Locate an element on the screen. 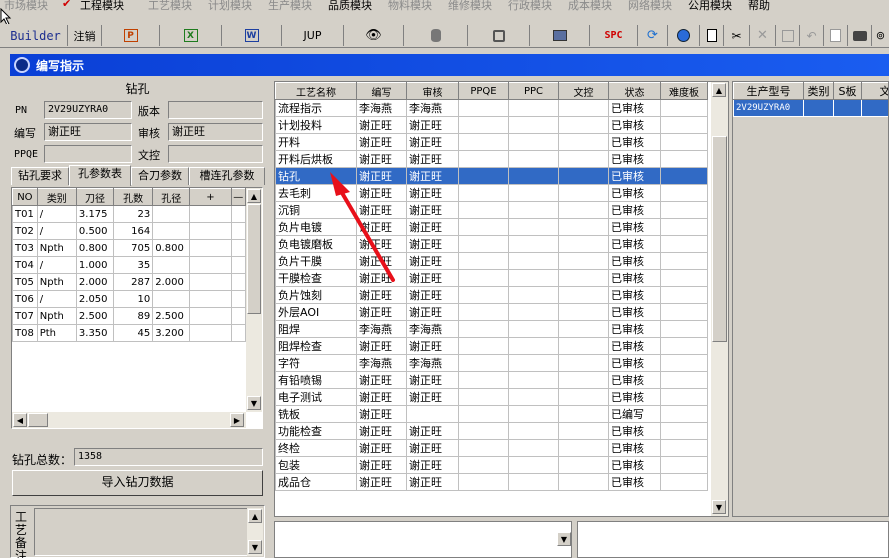  col-type: 类别 is located at coordinates (56, 197).